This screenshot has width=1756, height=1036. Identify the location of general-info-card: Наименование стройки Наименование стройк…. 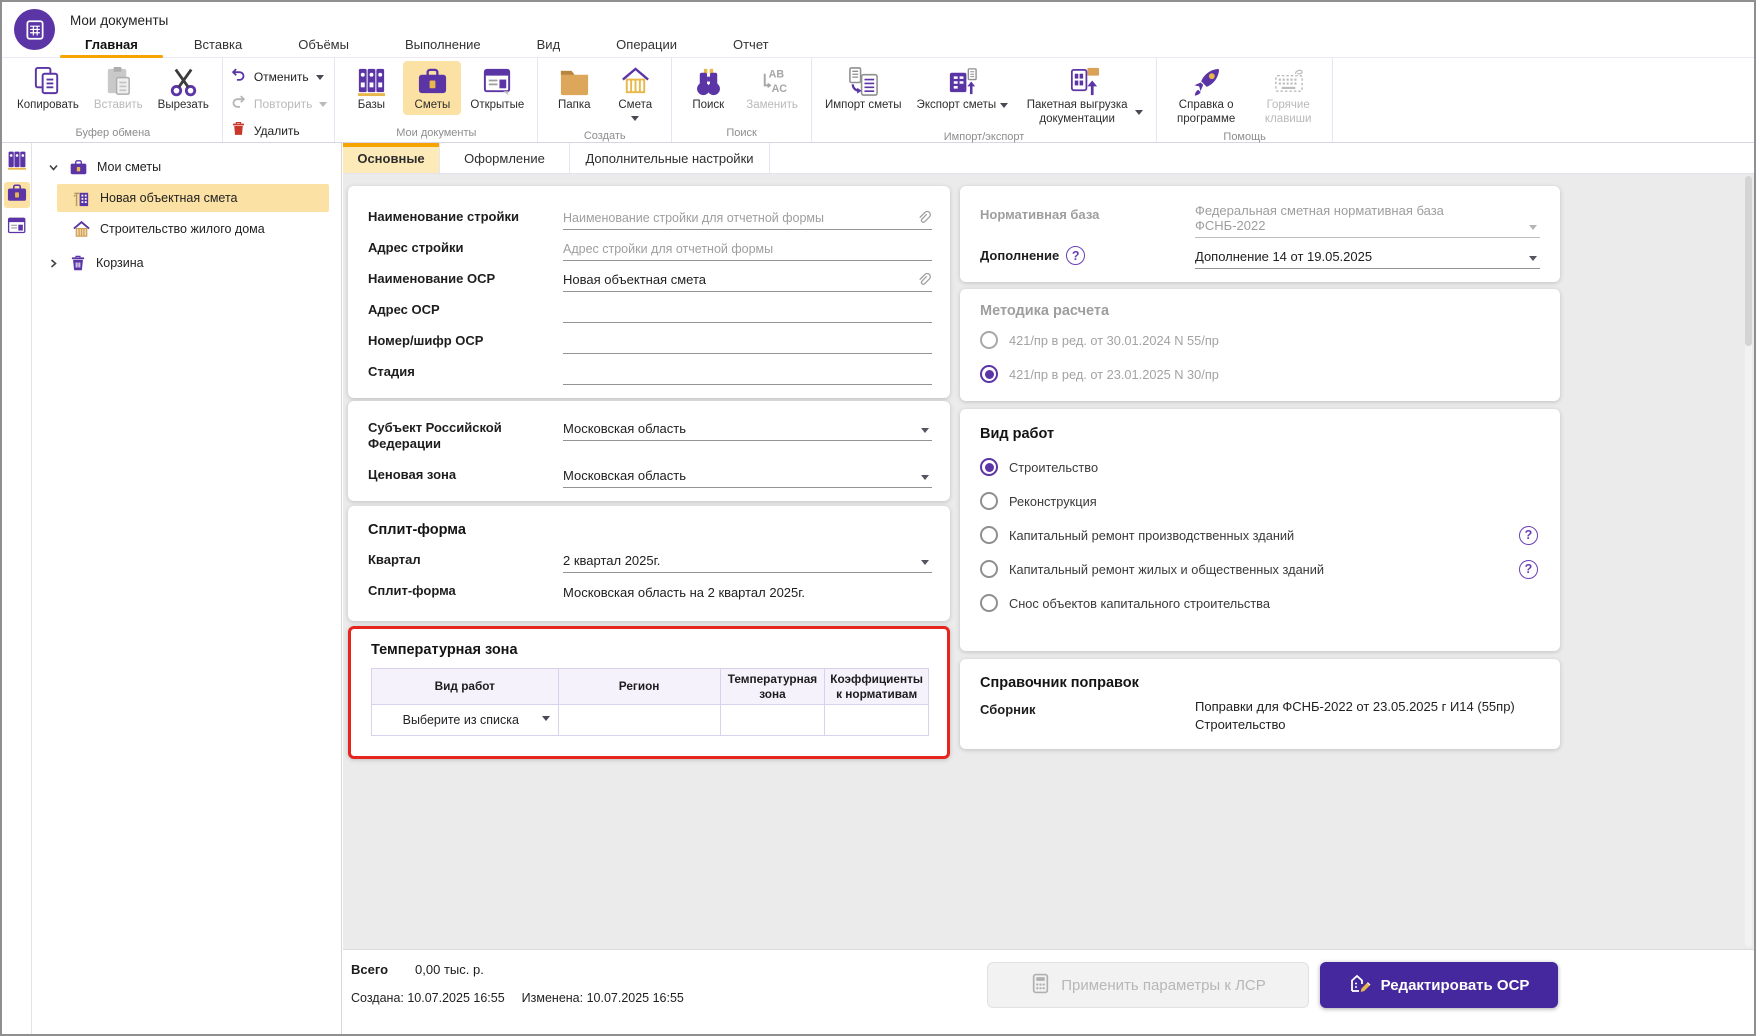
(649, 292).